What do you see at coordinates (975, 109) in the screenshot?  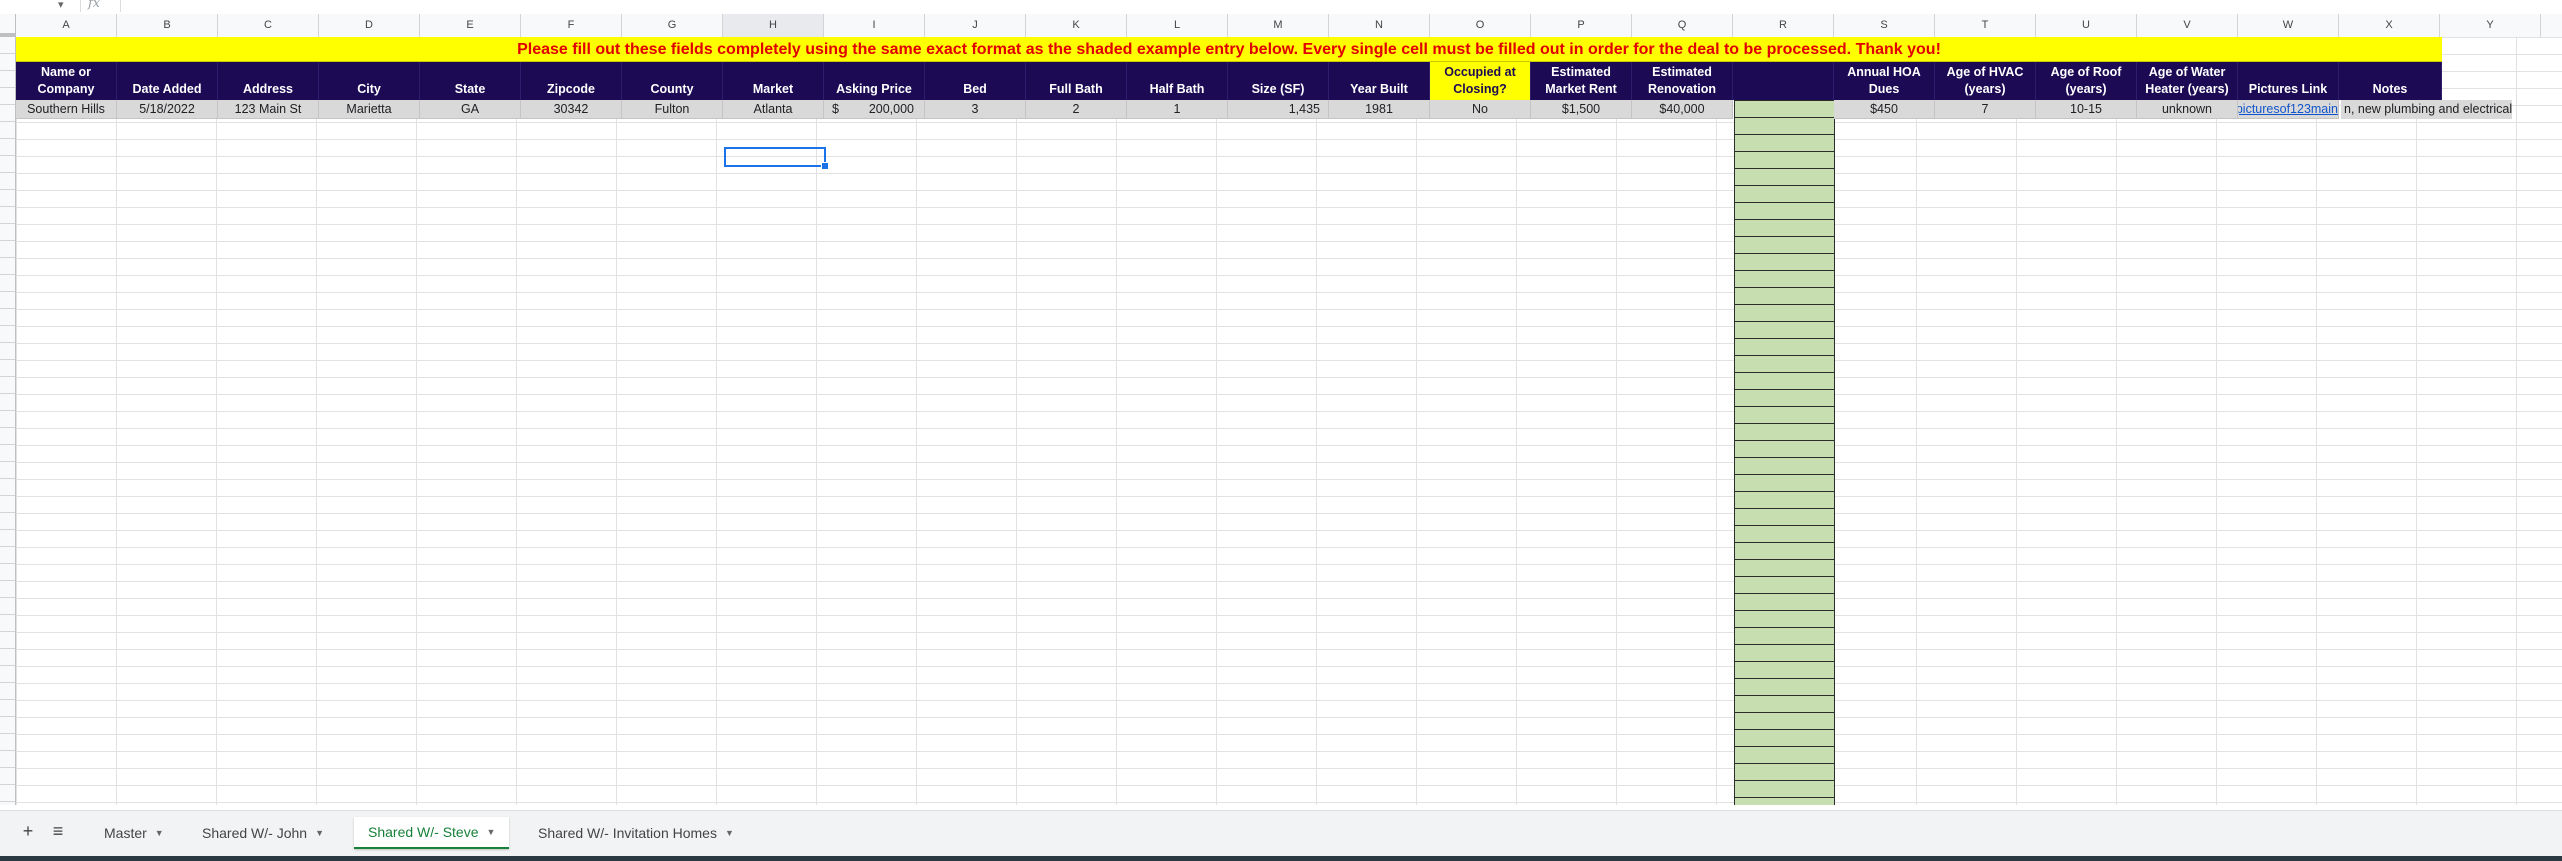 I see `cell-bed: 3` at bounding box center [975, 109].